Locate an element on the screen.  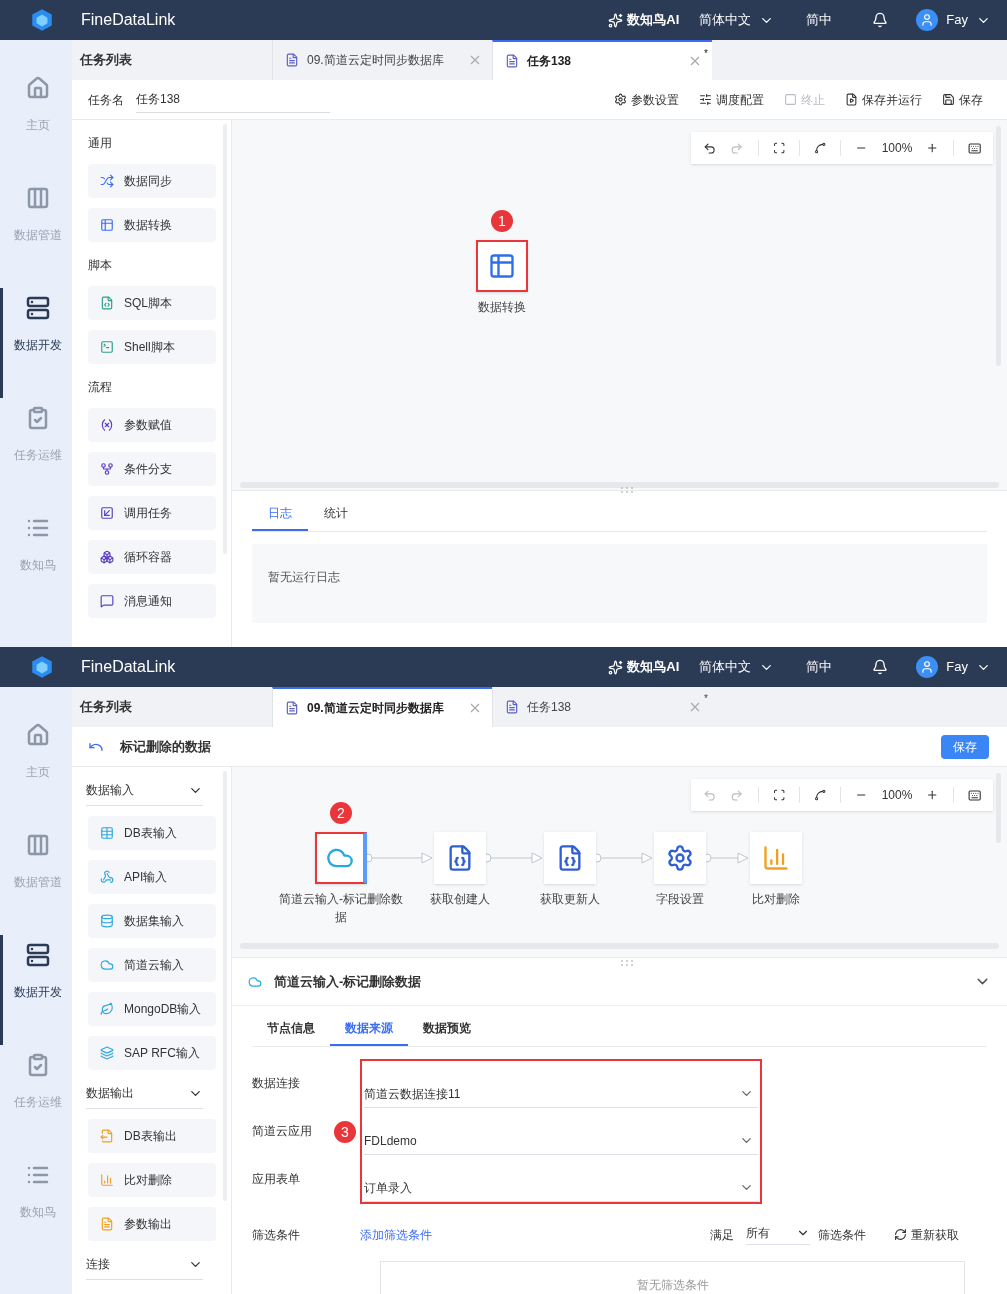
detail-tab: 数据来源 is located at coordinates (369, 1029).